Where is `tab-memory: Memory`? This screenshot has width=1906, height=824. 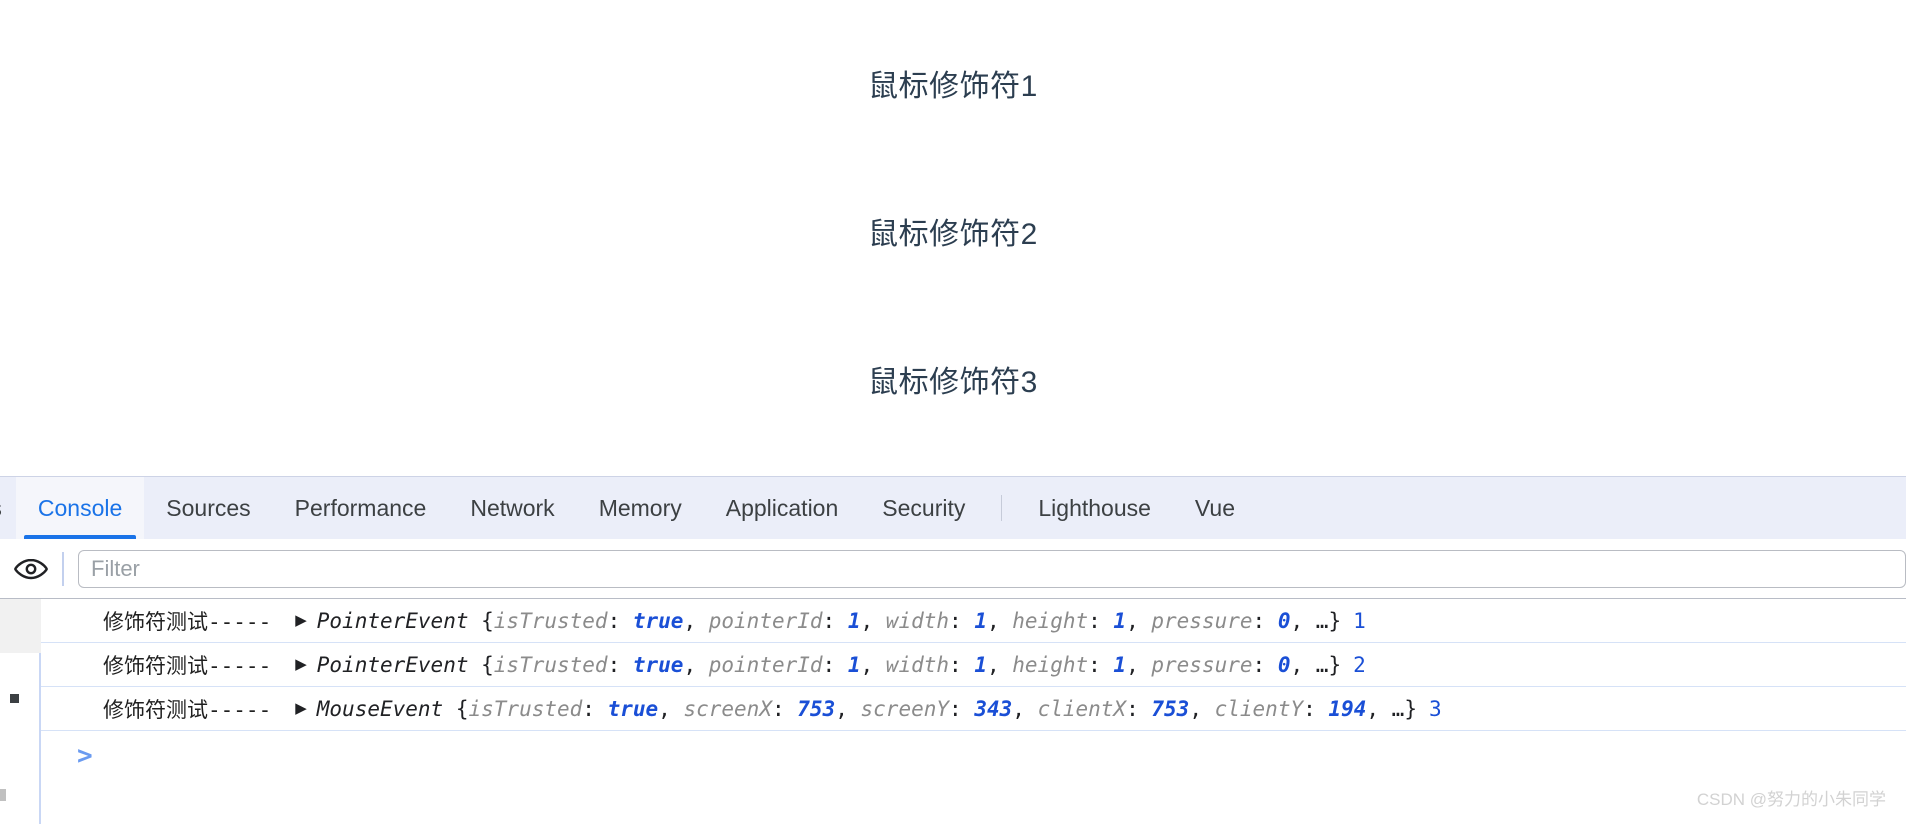
tab-memory: Memory is located at coordinates (640, 508).